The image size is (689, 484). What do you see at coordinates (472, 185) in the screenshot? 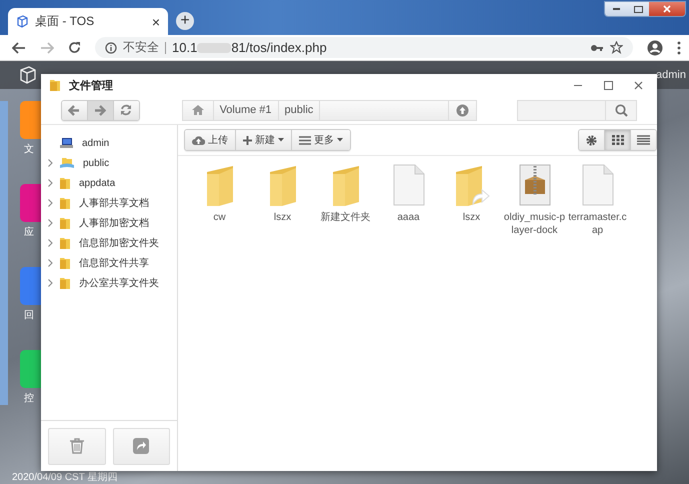
I see `folder-shortcut-icon` at bounding box center [472, 185].